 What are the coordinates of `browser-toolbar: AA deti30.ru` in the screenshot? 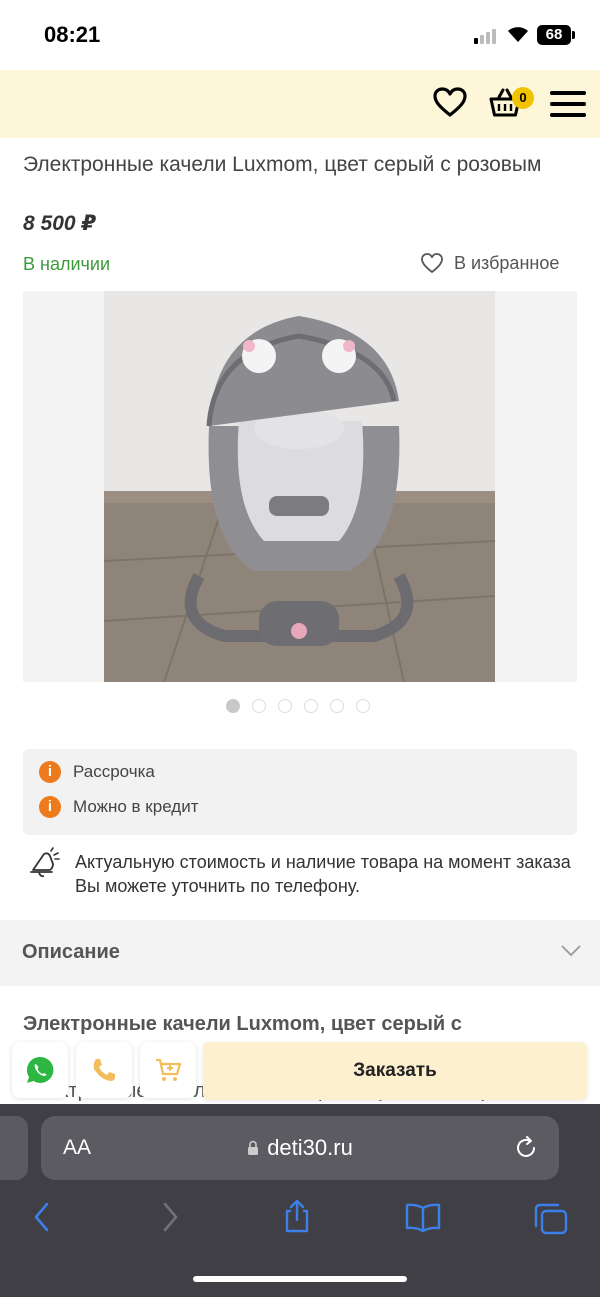 It's located at (300, 1200).